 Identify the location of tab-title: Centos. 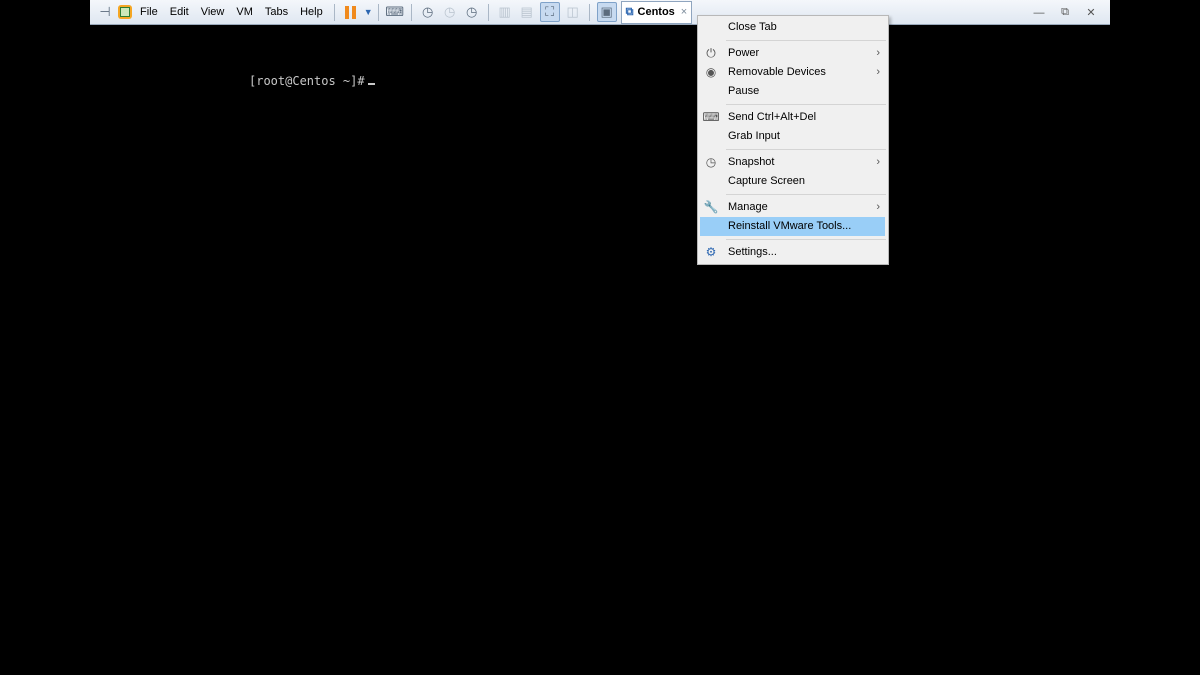
(656, 12).